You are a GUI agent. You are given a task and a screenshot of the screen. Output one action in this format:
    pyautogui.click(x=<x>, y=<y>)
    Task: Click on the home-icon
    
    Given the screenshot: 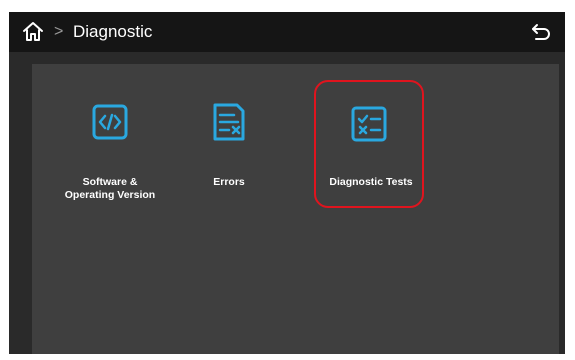 What is the action you would take?
    pyautogui.click(x=33, y=32)
    